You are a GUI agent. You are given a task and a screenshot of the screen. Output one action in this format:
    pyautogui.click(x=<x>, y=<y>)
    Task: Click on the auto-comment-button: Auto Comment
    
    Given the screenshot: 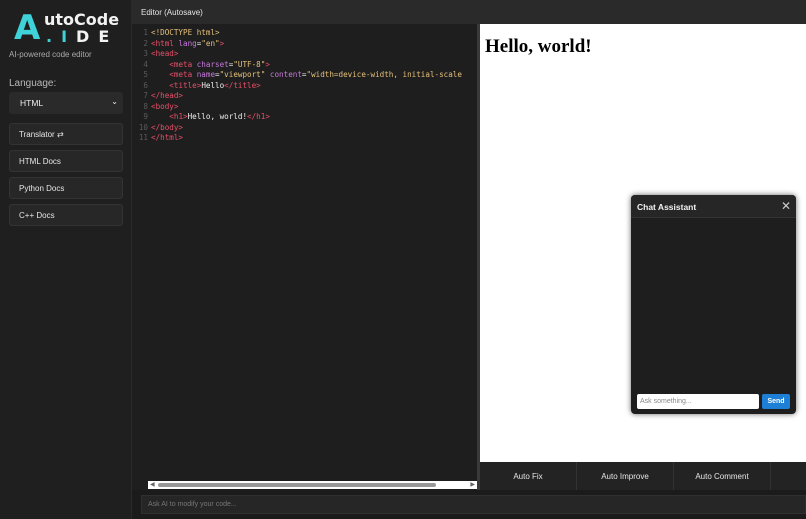 What is the action you would take?
    pyautogui.click(x=722, y=476)
    